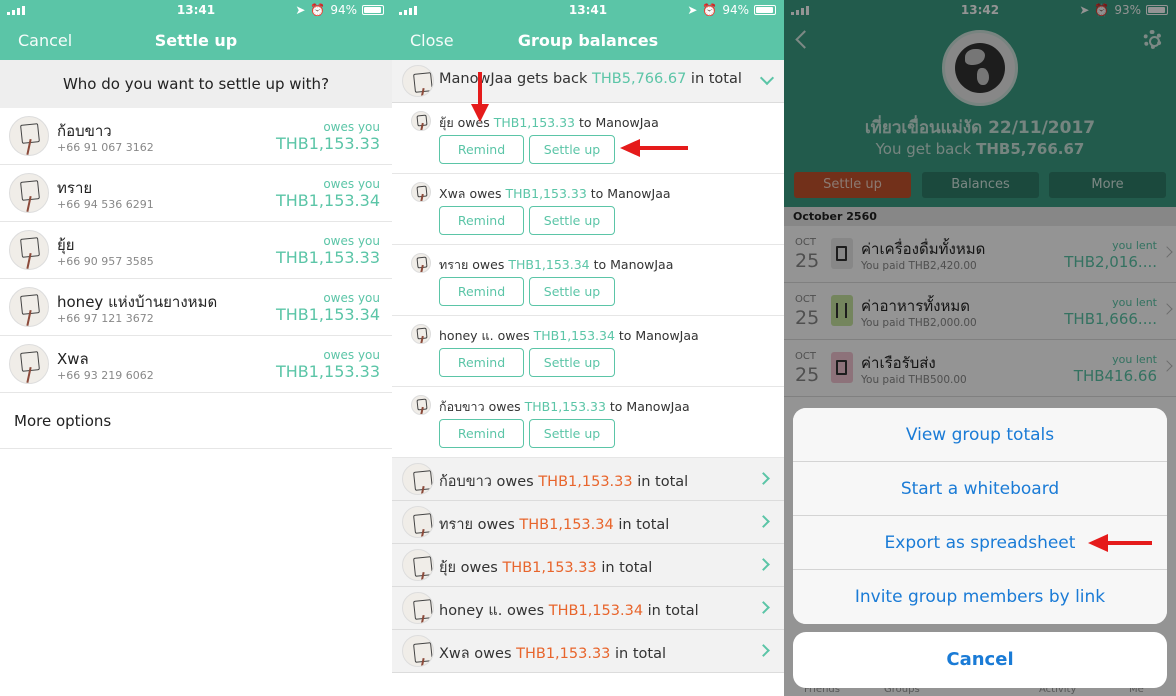 This screenshot has height=696, width=1176. Describe the element at coordinates (196, 40) in the screenshot. I see `nav-bar: Cancel Settle up` at that location.